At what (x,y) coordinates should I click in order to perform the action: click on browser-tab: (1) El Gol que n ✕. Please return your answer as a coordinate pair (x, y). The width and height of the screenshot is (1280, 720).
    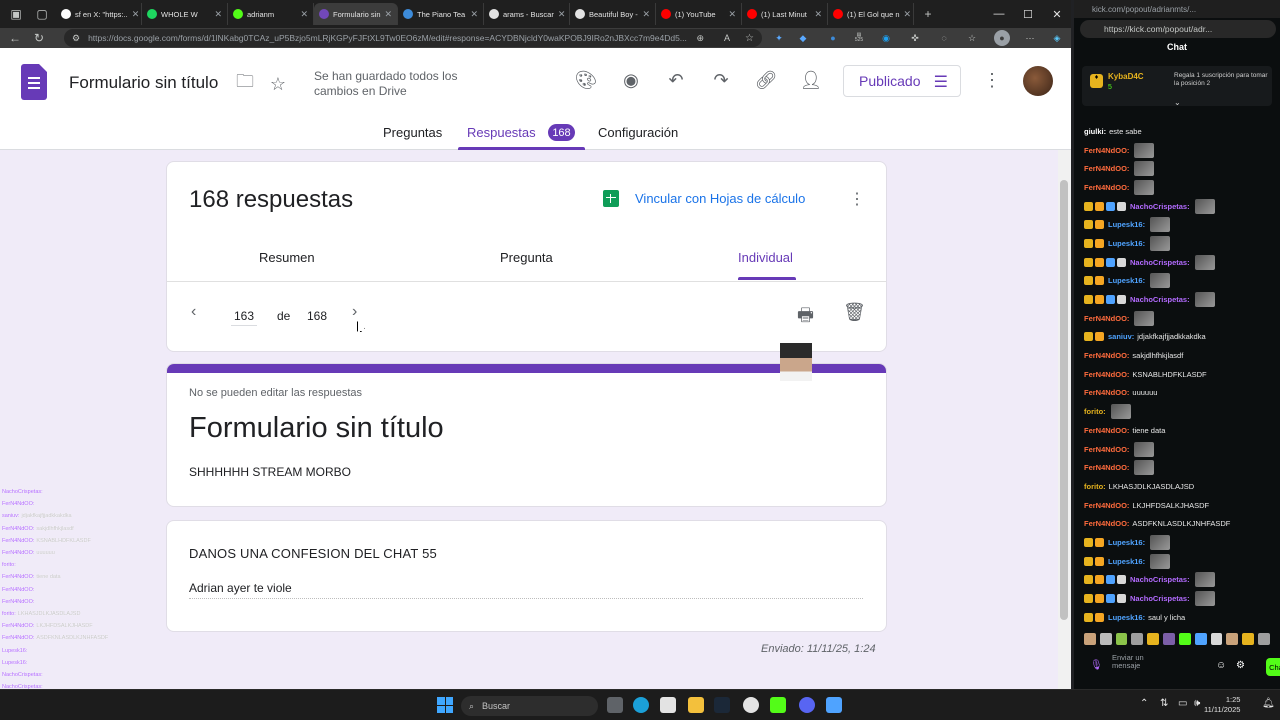
    Looking at the image, I should click on (871, 14).